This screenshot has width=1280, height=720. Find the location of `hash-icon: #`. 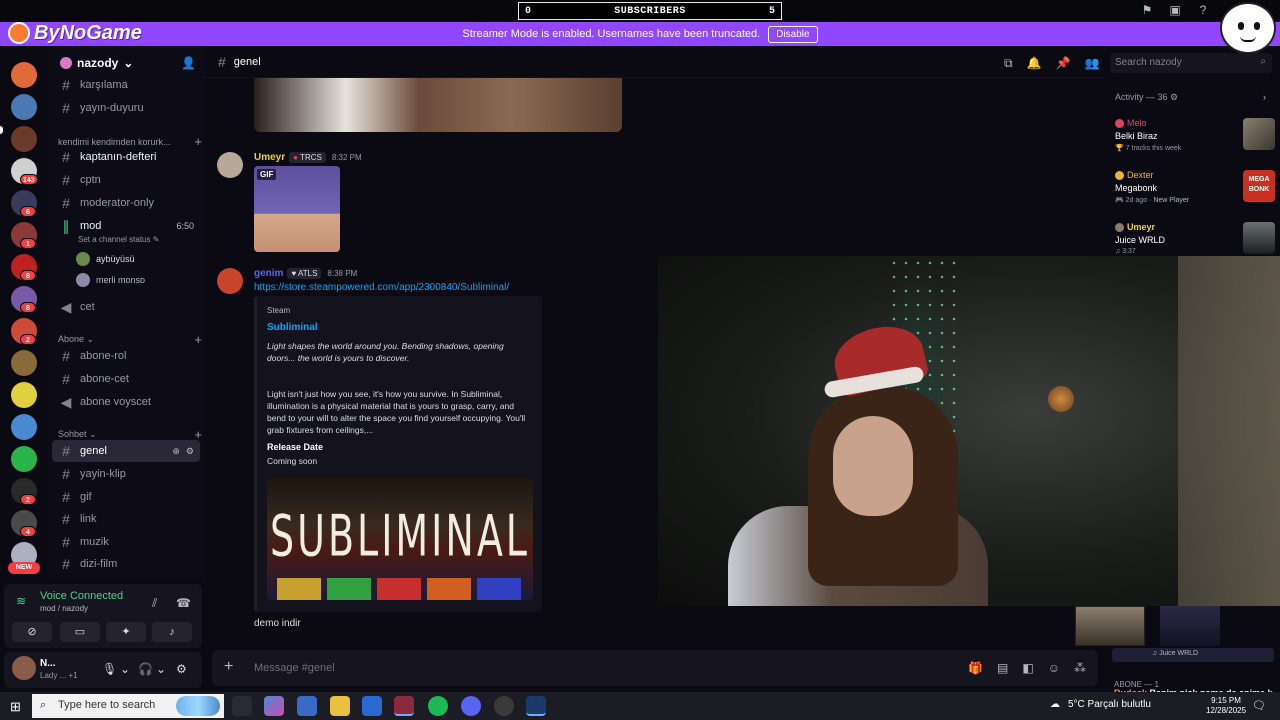

hash-icon: # is located at coordinates (66, 474).